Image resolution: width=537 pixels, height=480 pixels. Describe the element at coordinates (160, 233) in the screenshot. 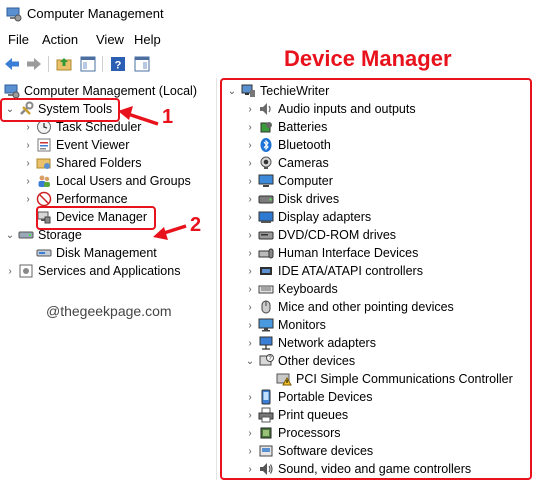

I see `arrow-step-2-head` at that location.